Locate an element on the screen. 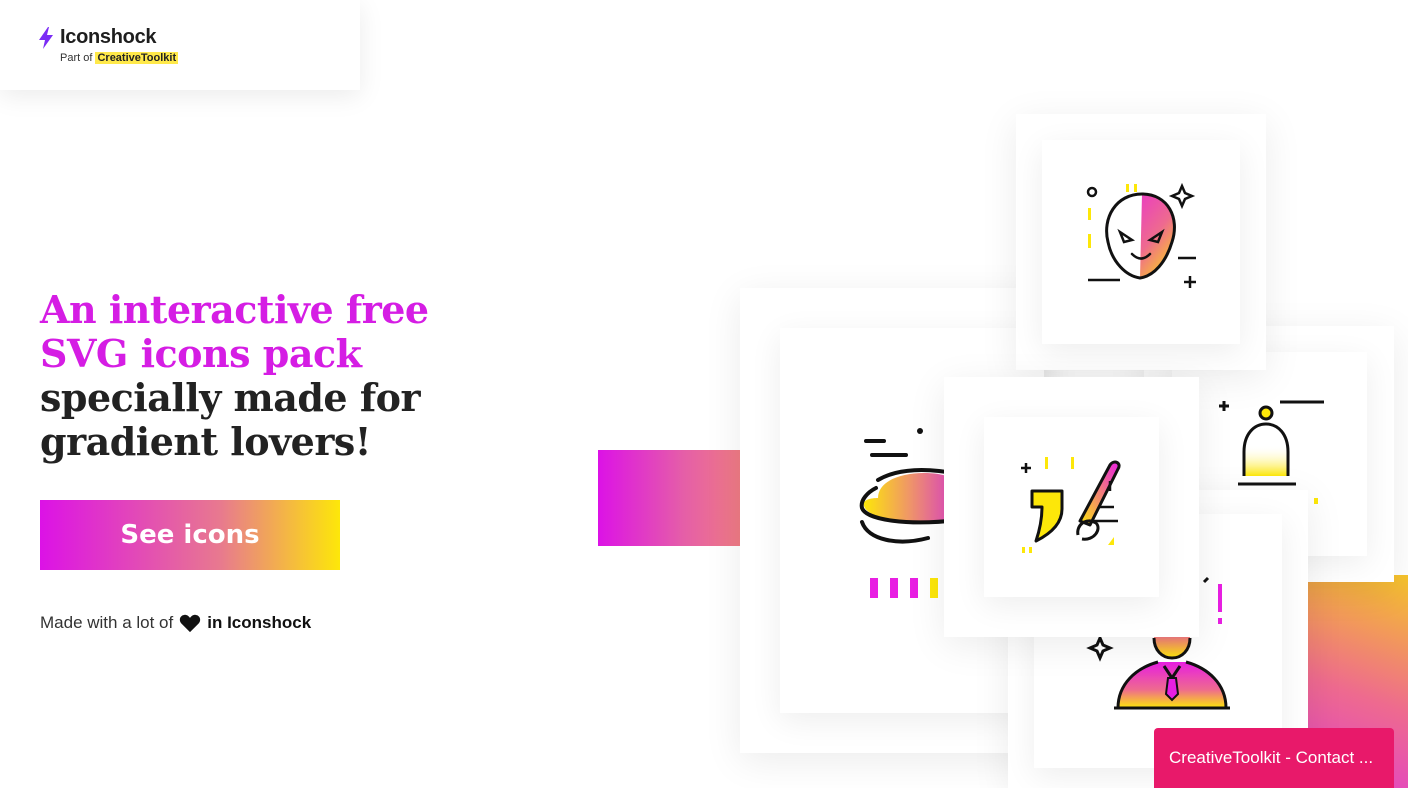 This screenshot has height=788, width=1408. made-with-prefix: Made with a lot of is located at coordinates (107, 622).